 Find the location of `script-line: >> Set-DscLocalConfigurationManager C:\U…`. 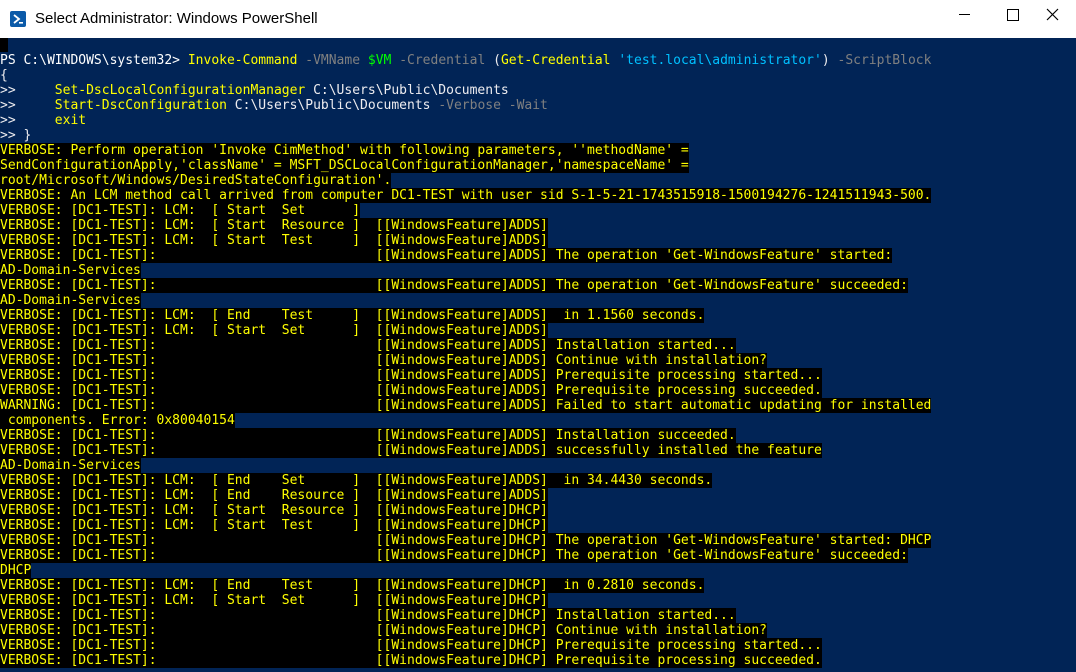

script-line: >> Set-DscLocalConfigurationManager C:\U… is located at coordinates (538, 90).